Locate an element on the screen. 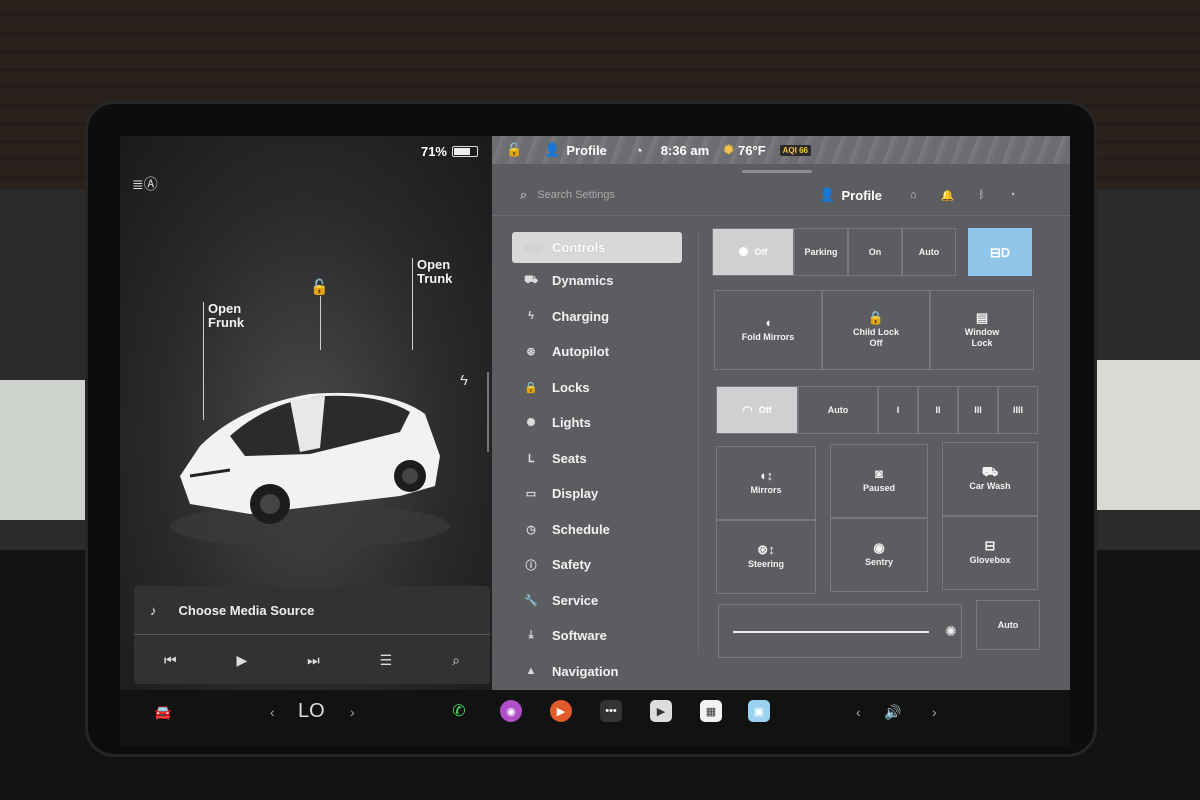 This screenshot has height=800, width=1200. nav-item-label: Autopilot is located at coordinates (581, 352).